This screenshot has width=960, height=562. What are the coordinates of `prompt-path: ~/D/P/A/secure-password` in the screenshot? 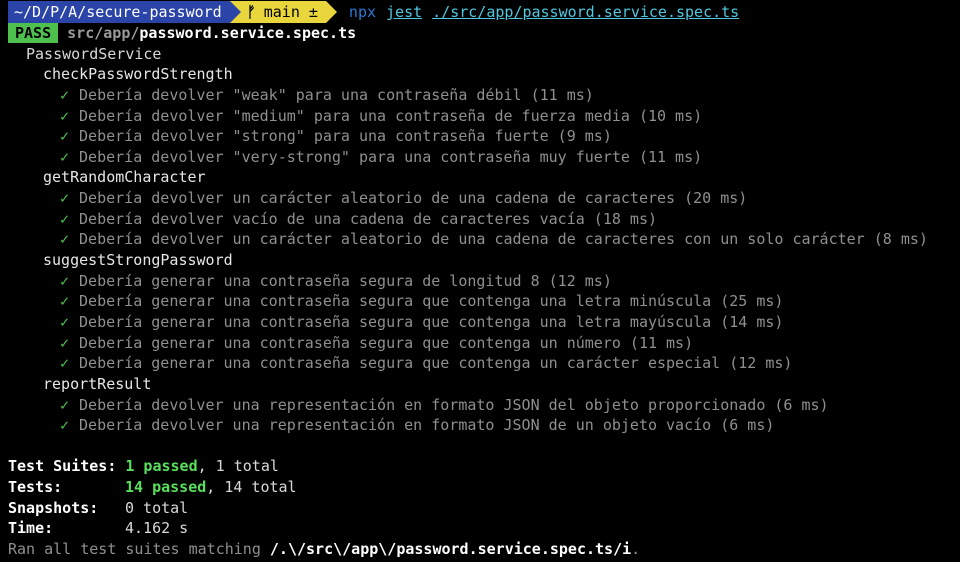 It's located at (119, 12).